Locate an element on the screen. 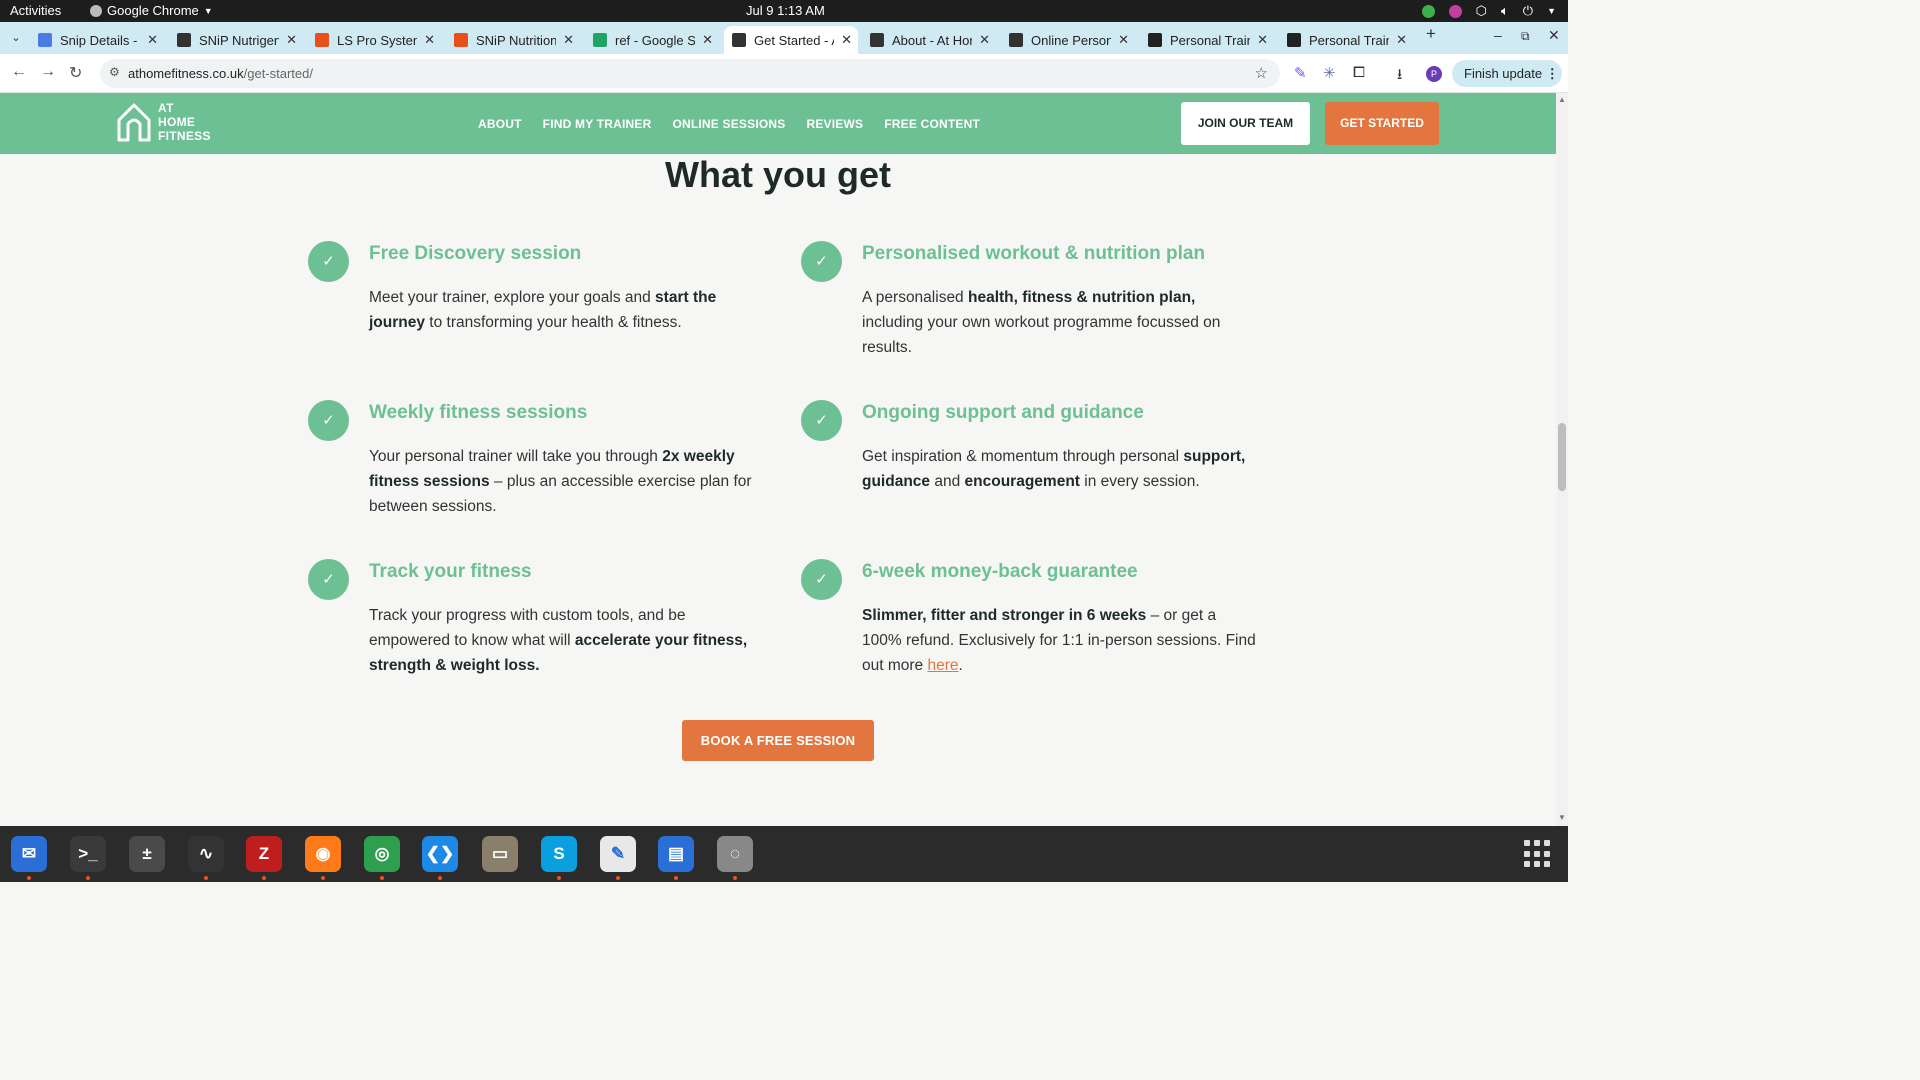  tab-label: About - At Hom is located at coordinates (932, 40).